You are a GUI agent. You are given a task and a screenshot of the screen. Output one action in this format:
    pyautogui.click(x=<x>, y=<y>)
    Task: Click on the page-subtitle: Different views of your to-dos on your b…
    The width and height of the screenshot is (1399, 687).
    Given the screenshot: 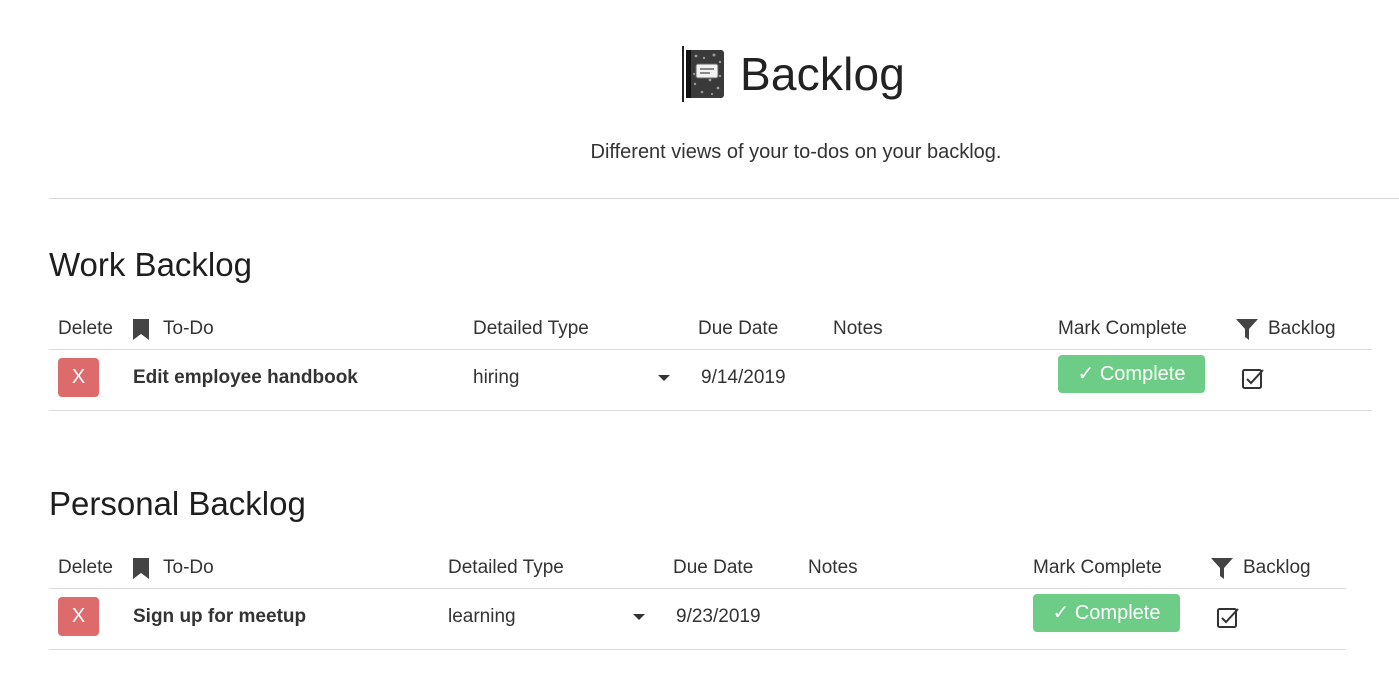 What is the action you would take?
    pyautogui.click(x=796, y=152)
    